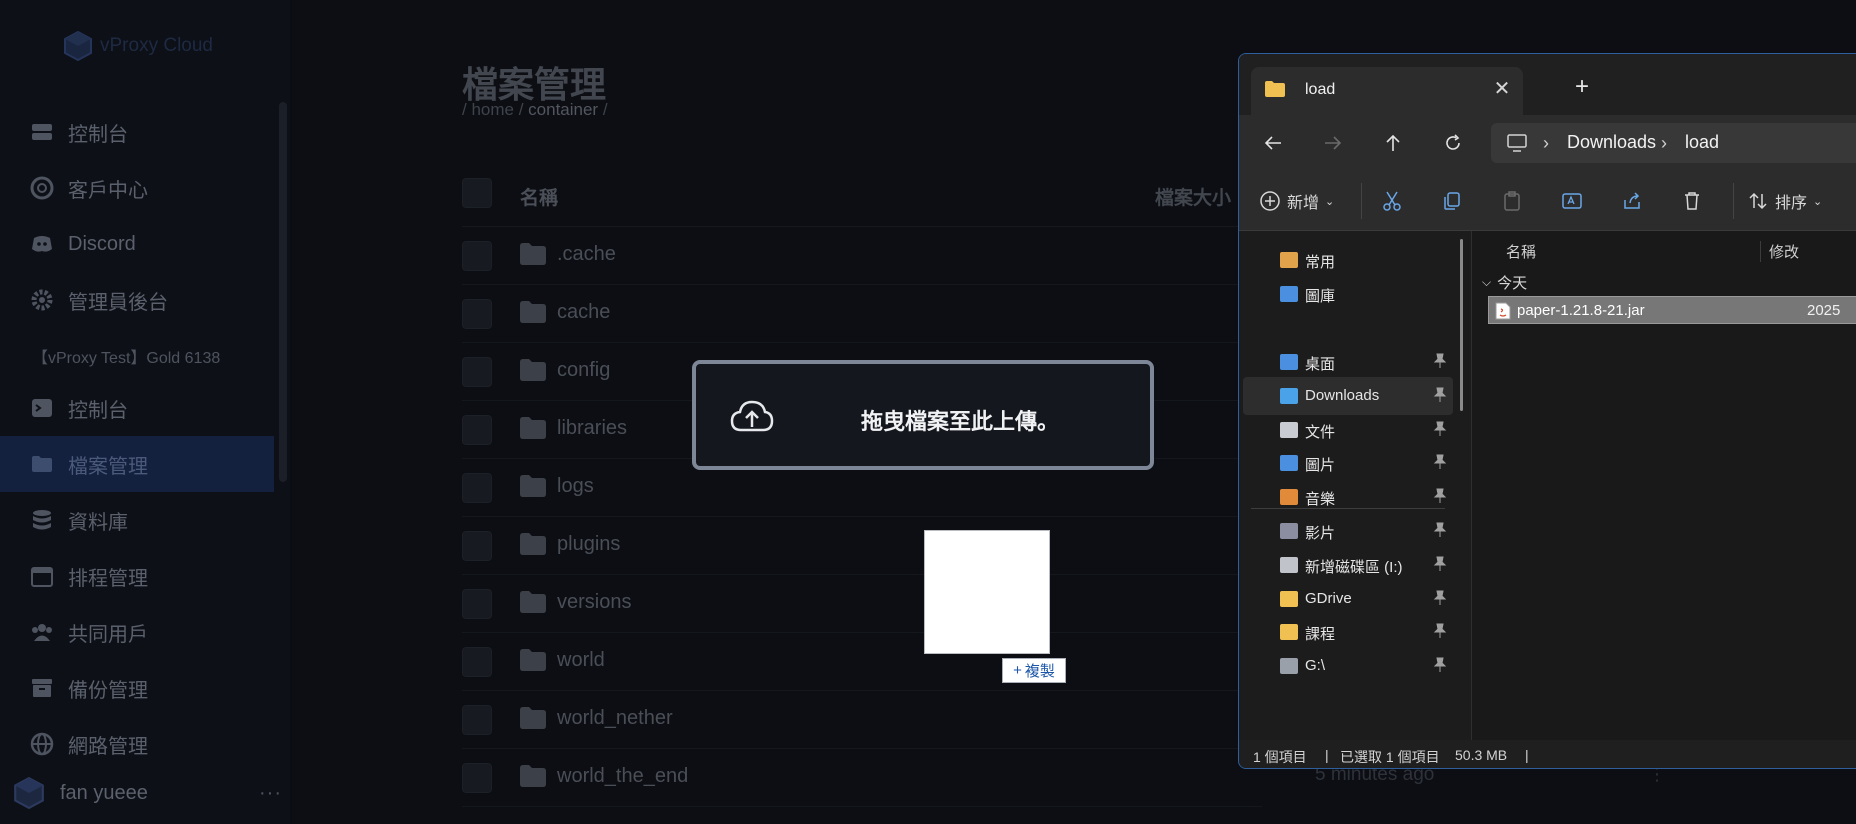 Image resolution: width=1856 pixels, height=824 pixels. I want to click on nav-item-label: 圖庫, so click(1320, 296).